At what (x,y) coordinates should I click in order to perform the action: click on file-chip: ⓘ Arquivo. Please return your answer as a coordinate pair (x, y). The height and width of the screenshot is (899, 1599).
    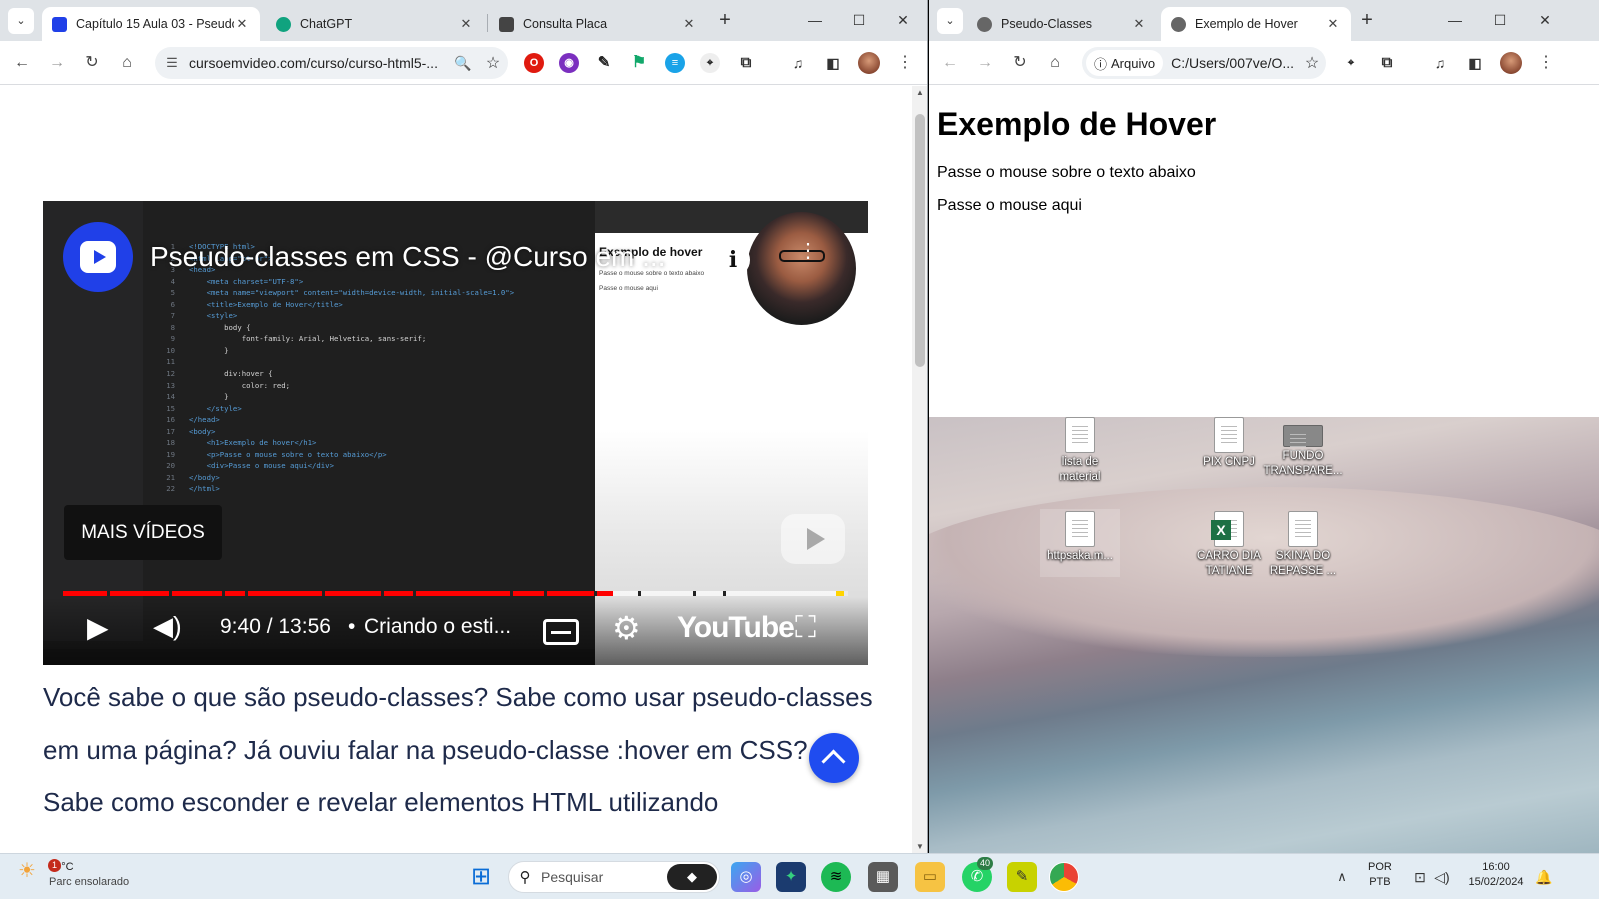
    Looking at the image, I should click on (1125, 63).